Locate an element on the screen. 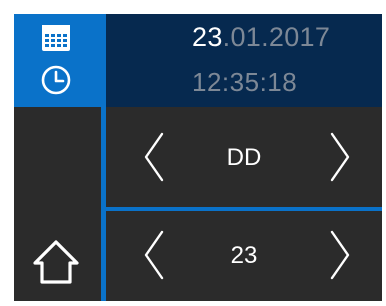 Image resolution: width=386 pixels, height=306 pixels. date-day-highlight: 23 is located at coordinates (207, 37).